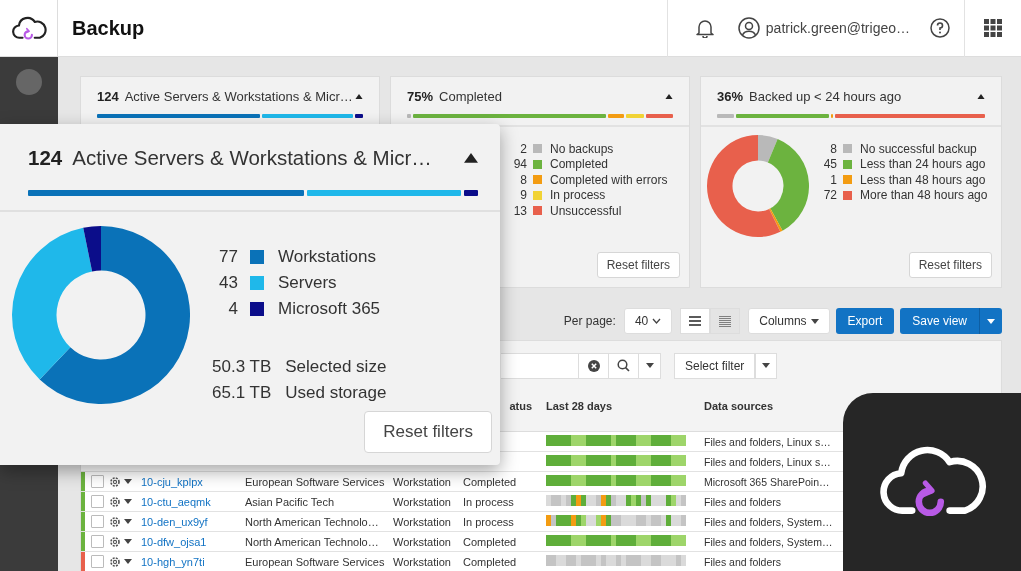  I want to click on column-header: atus, so click(520, 406).